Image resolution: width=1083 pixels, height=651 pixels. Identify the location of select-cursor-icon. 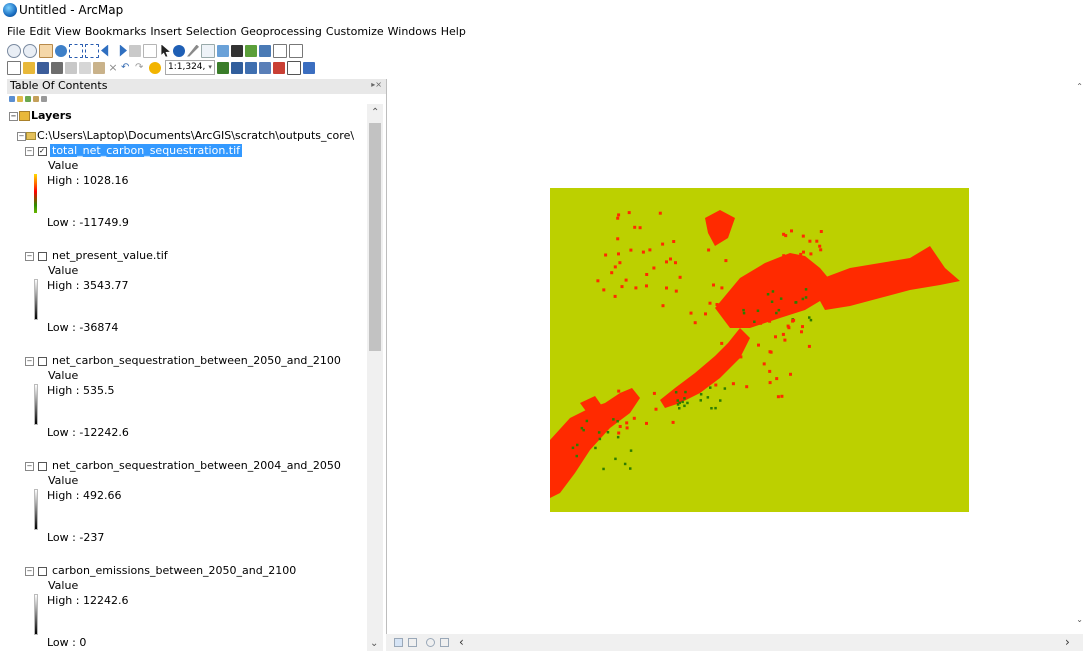
(165, 50).